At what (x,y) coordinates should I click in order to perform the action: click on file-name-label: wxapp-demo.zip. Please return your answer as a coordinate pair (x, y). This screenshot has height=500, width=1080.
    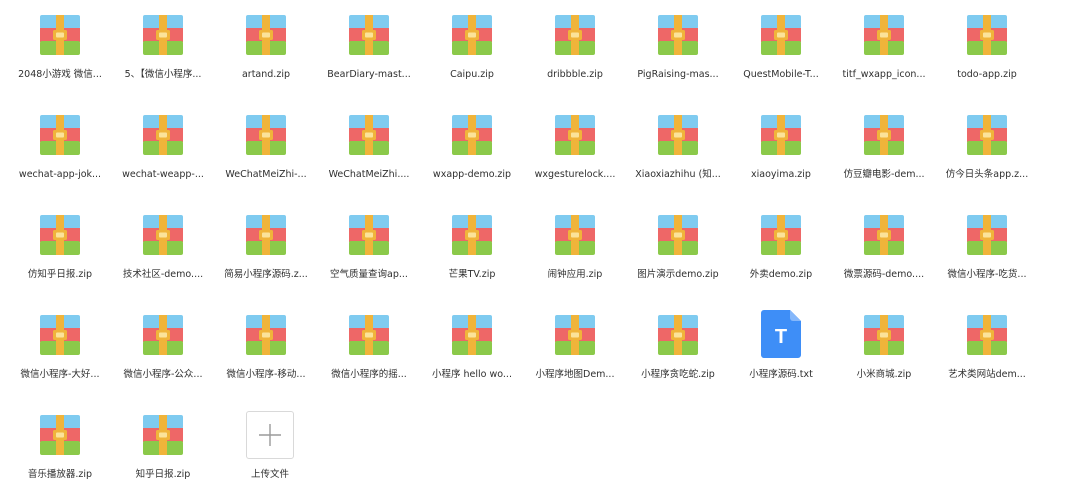
    Looking at the image, I should click on (472, 174).